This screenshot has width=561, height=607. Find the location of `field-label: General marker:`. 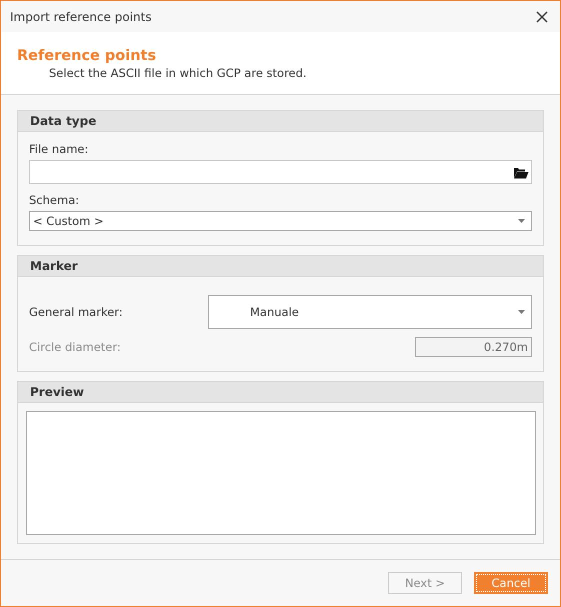

field-label: General marker: is located at coordinates (76, 312).